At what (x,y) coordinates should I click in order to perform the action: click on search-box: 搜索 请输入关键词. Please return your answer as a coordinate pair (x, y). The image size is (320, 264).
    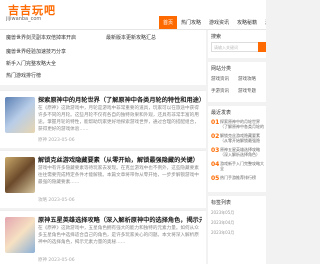
    Looking at the image, I should click on (237, 44).